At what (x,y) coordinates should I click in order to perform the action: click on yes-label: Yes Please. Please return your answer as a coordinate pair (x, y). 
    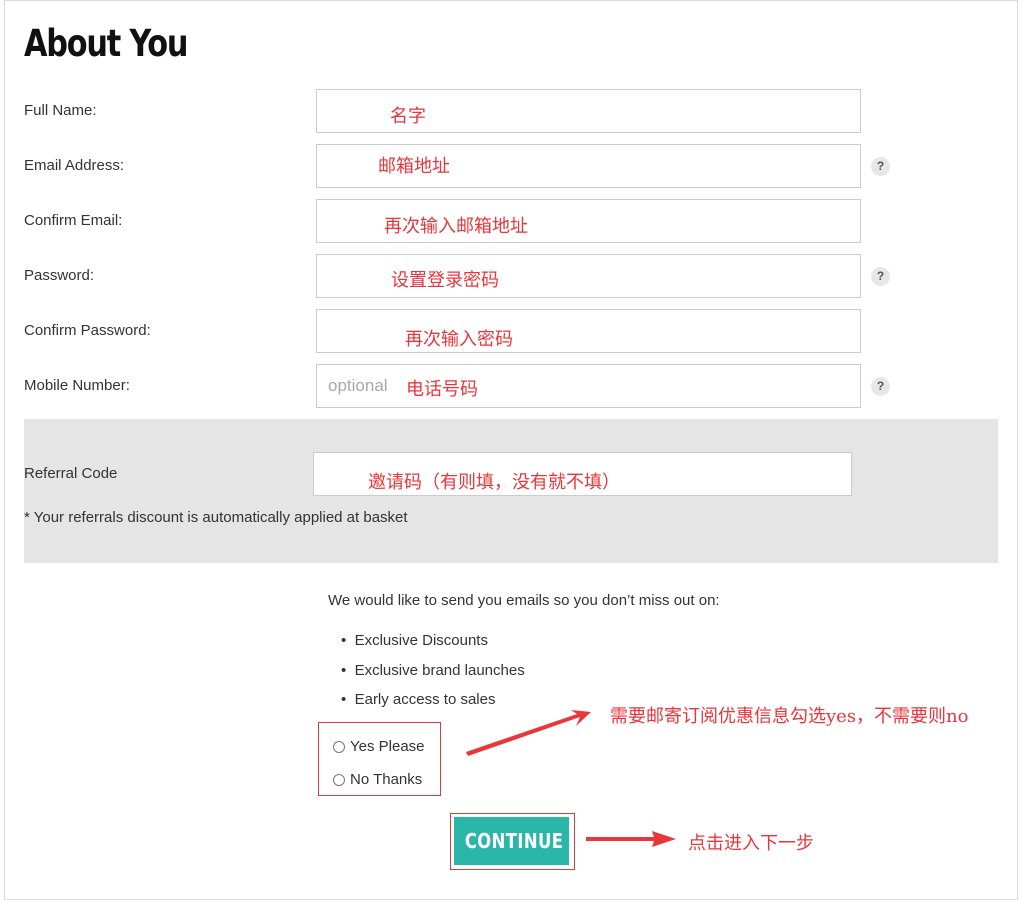
    Looking at the image, I should click on (387, 746).